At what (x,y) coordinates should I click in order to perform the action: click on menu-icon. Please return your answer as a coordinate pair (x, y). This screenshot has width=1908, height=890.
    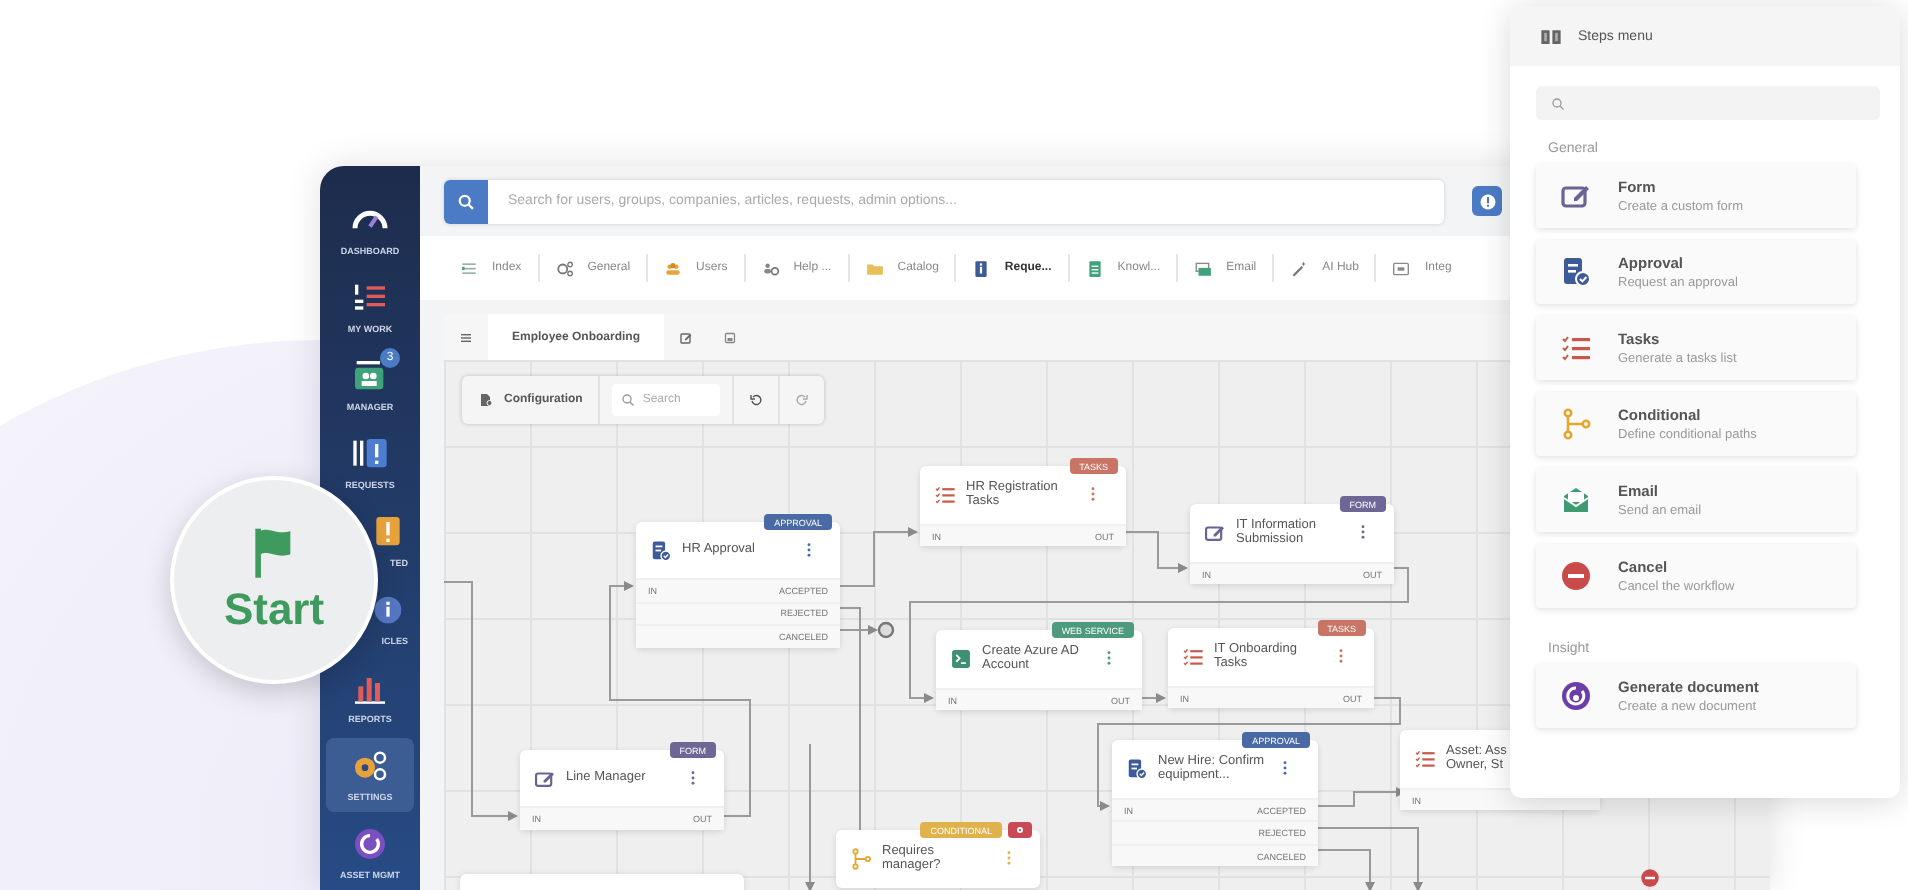
    Looking at the image, I should click on (466, 337).